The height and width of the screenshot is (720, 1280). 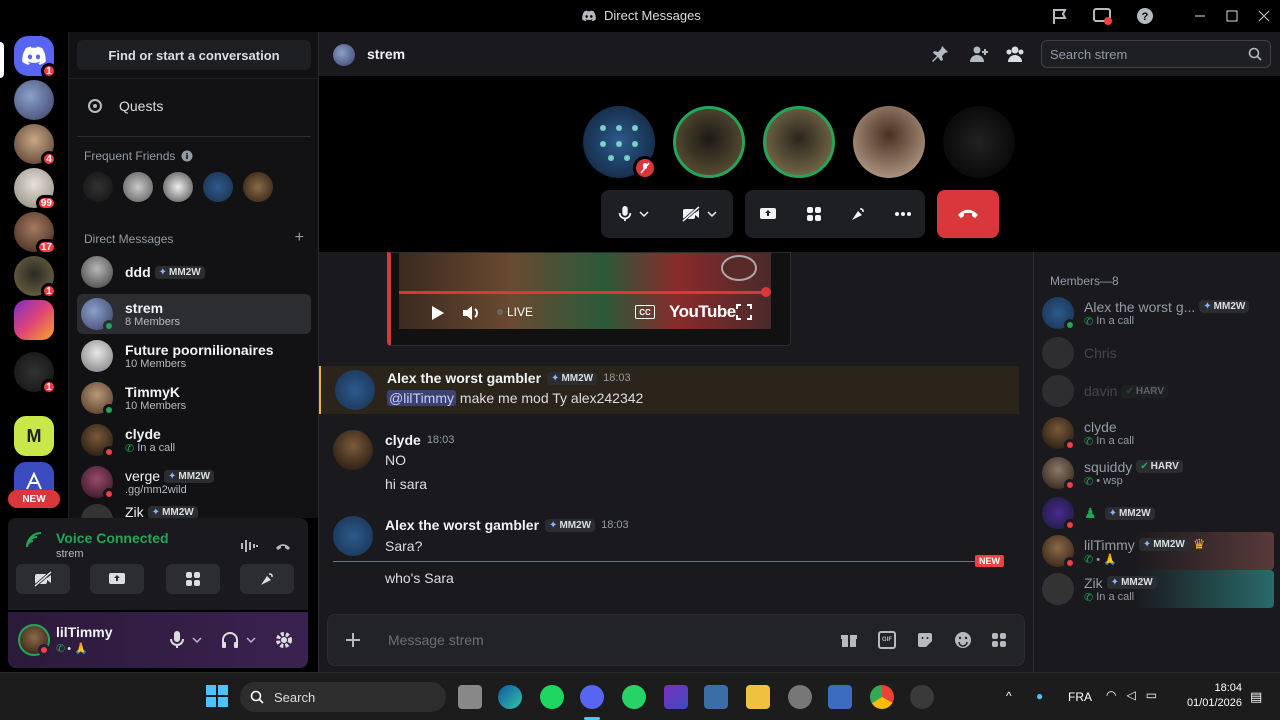 What do you see at coordinates (582, 292) in the screenshot?
I see `progress-bar` at bounding box center [582, 292].